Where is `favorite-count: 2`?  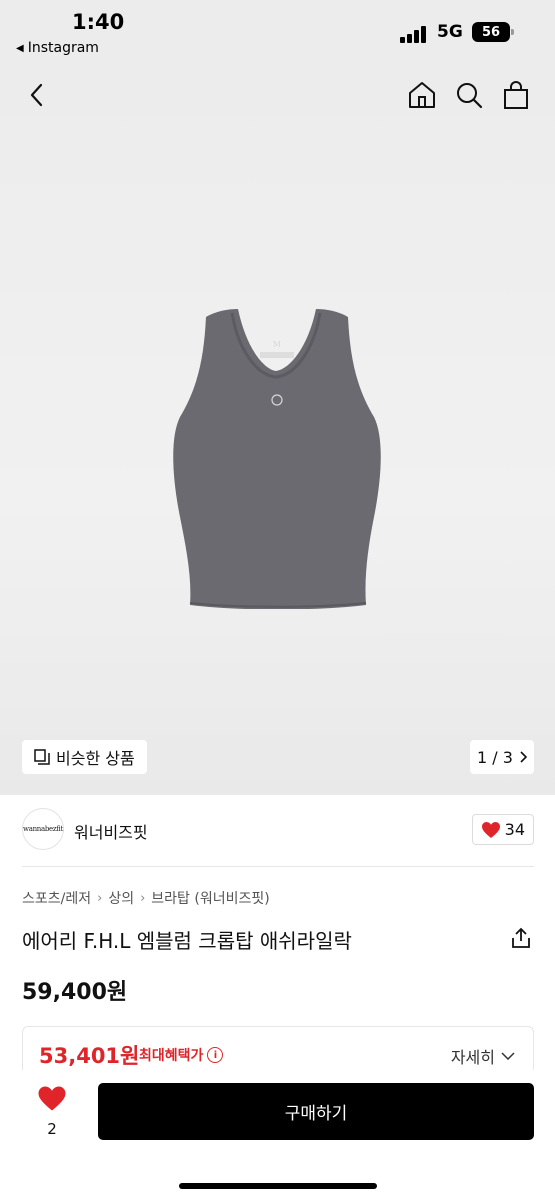
favorite-count: 2 is located at coordinates (52, 1129).